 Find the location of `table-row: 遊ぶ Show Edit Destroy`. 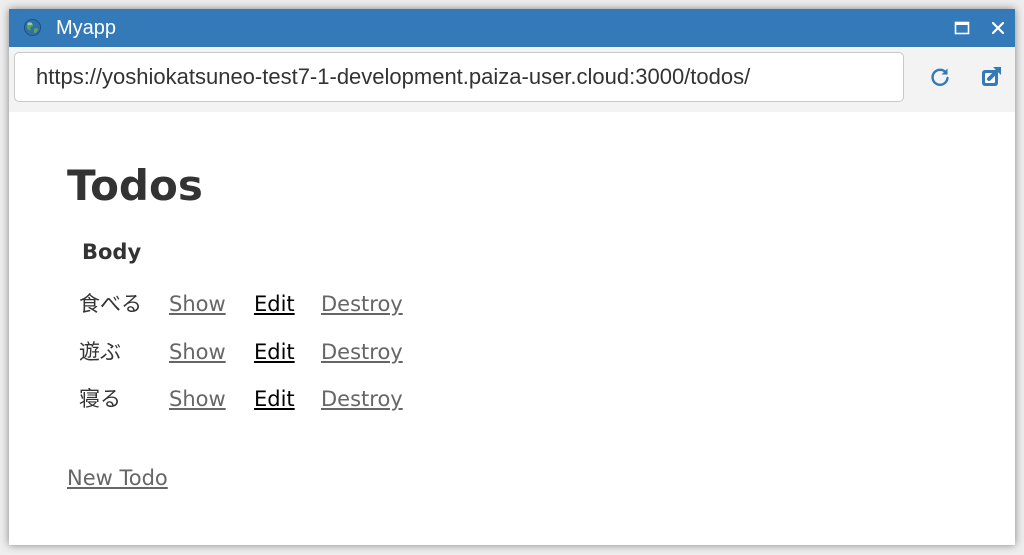

table-row: 遊ぶ Show Edit Destroy is located at coordinates (259, 352).